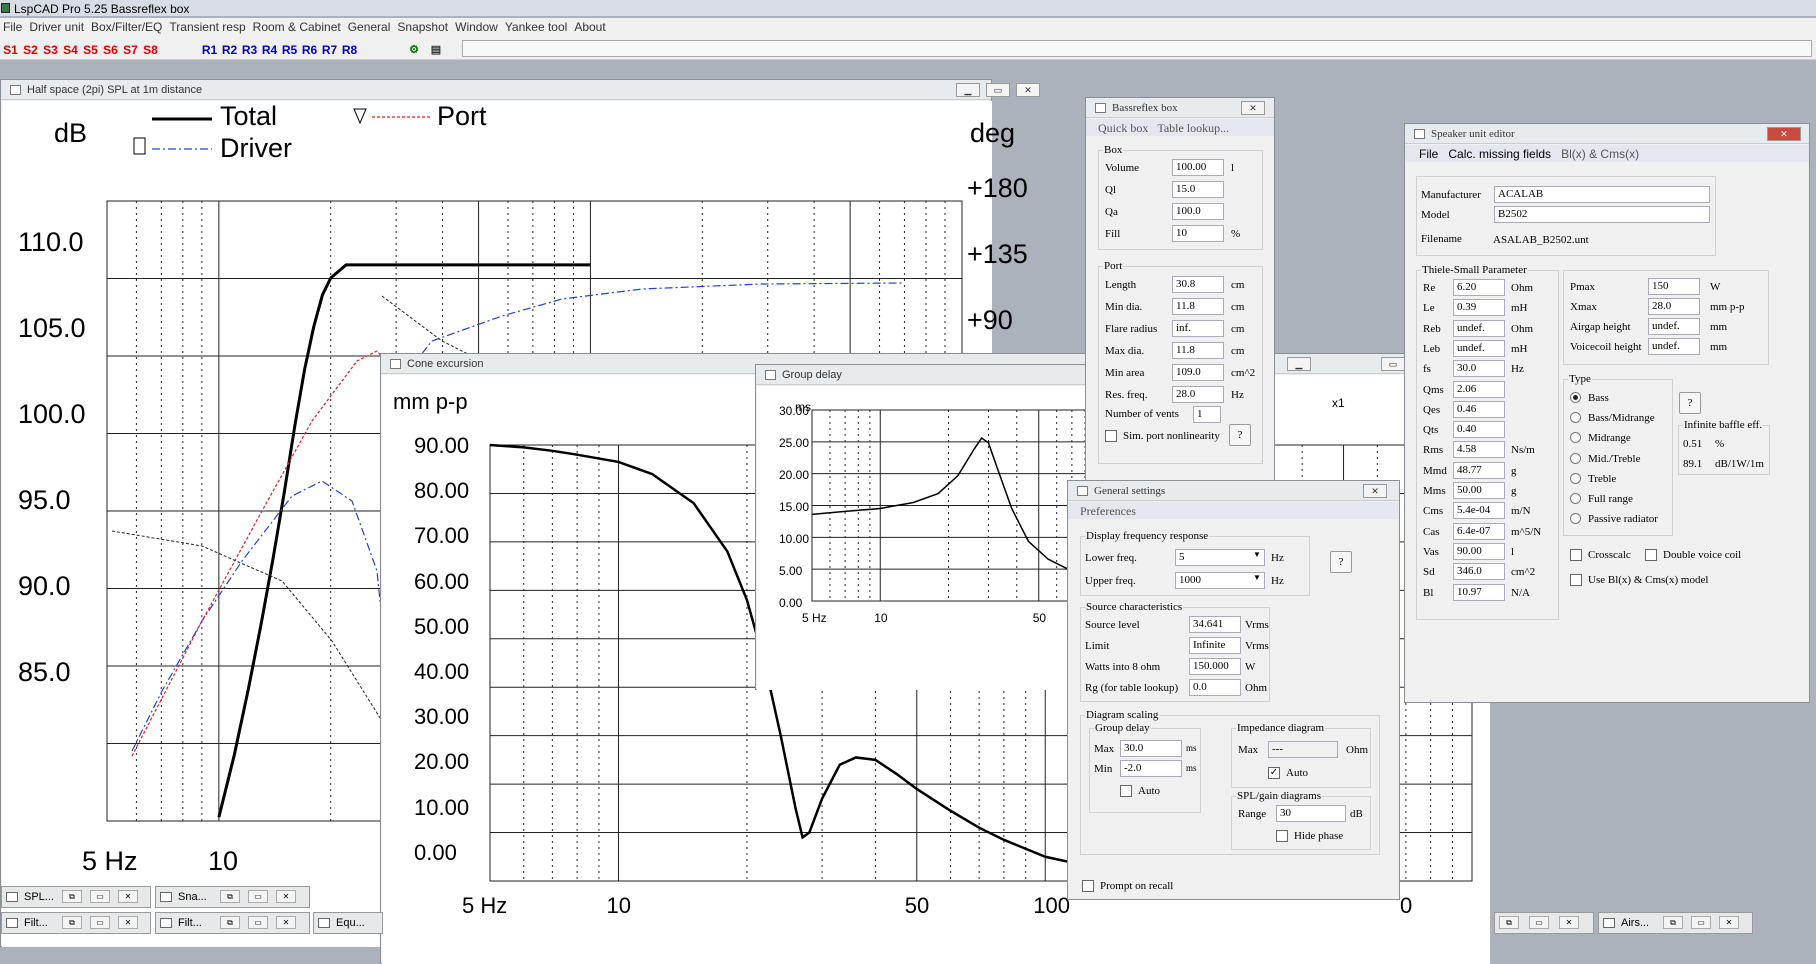 The image size is (1816, 964). I want to click on snapshot-button-s1: S1, so click(10, 49).